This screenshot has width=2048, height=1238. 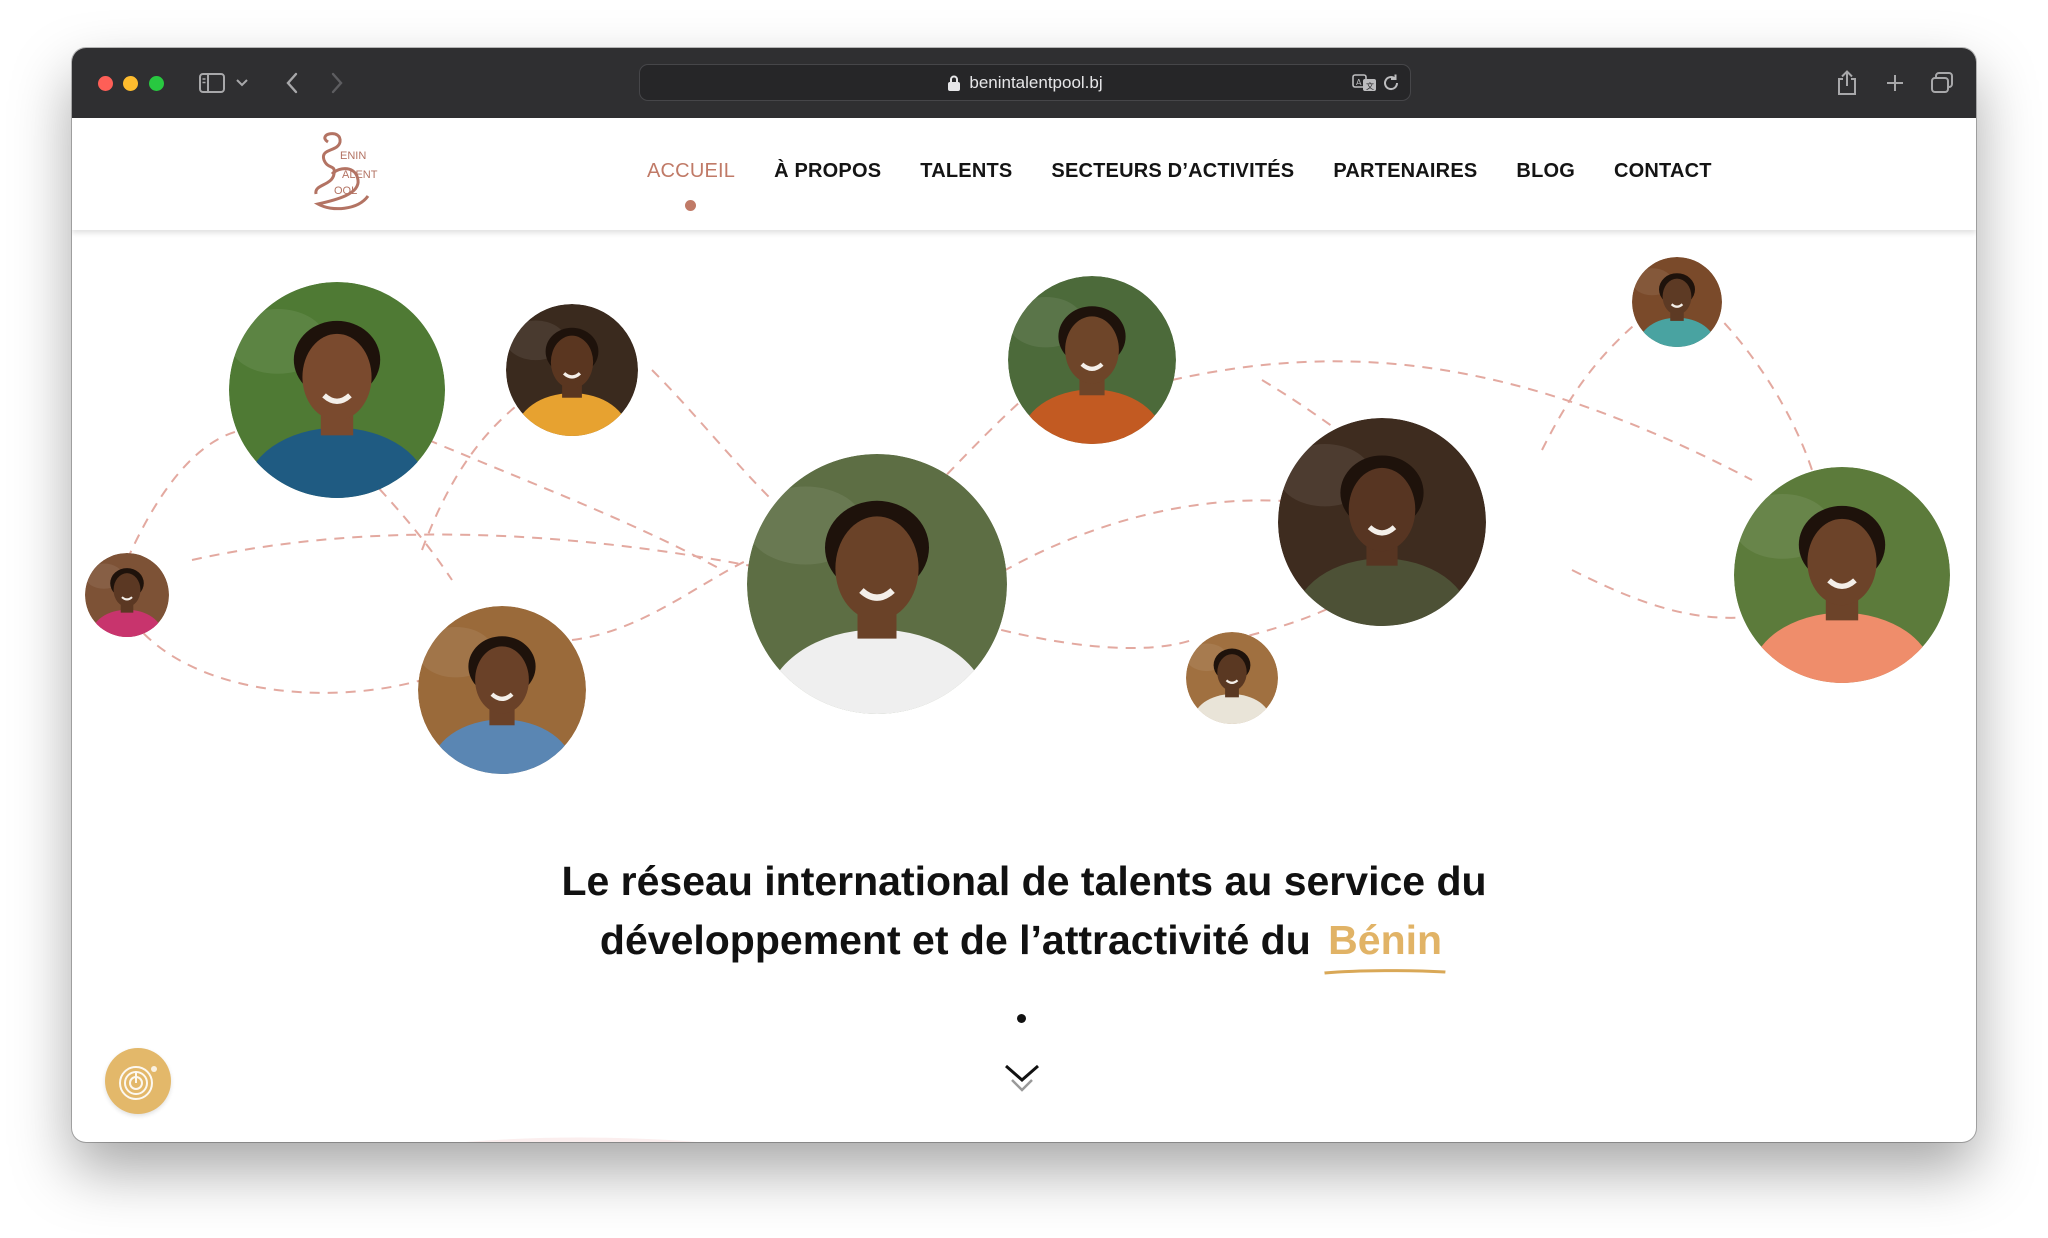 What do you see at coordinates (1405, 171) in the screenshot?
I see `nav-partenaires: PARTENAIRES` at bounding box center [1405, 171].